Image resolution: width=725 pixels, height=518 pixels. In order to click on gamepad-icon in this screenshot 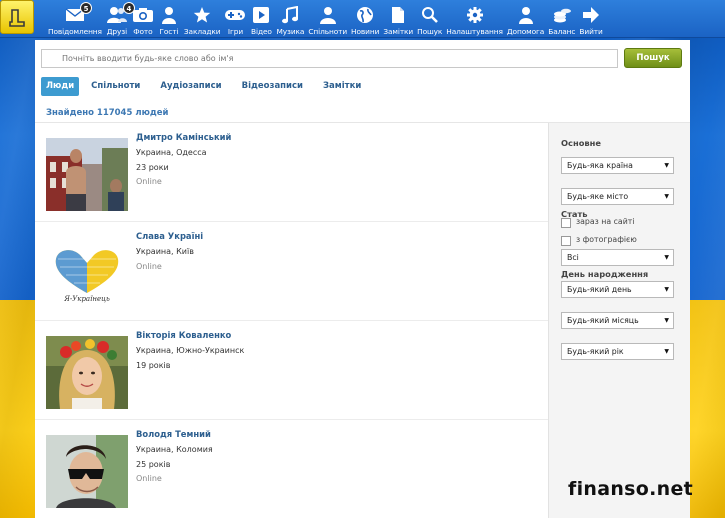, I will do `click(235, 15)`.